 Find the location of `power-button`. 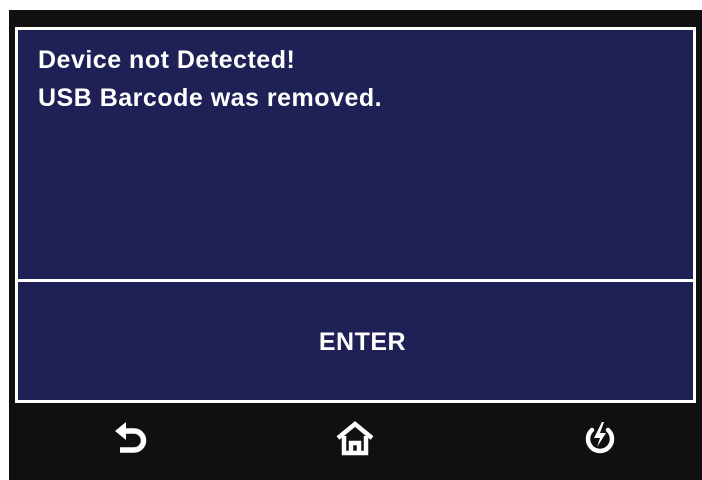

power-button is located at coordinates (600, 439).